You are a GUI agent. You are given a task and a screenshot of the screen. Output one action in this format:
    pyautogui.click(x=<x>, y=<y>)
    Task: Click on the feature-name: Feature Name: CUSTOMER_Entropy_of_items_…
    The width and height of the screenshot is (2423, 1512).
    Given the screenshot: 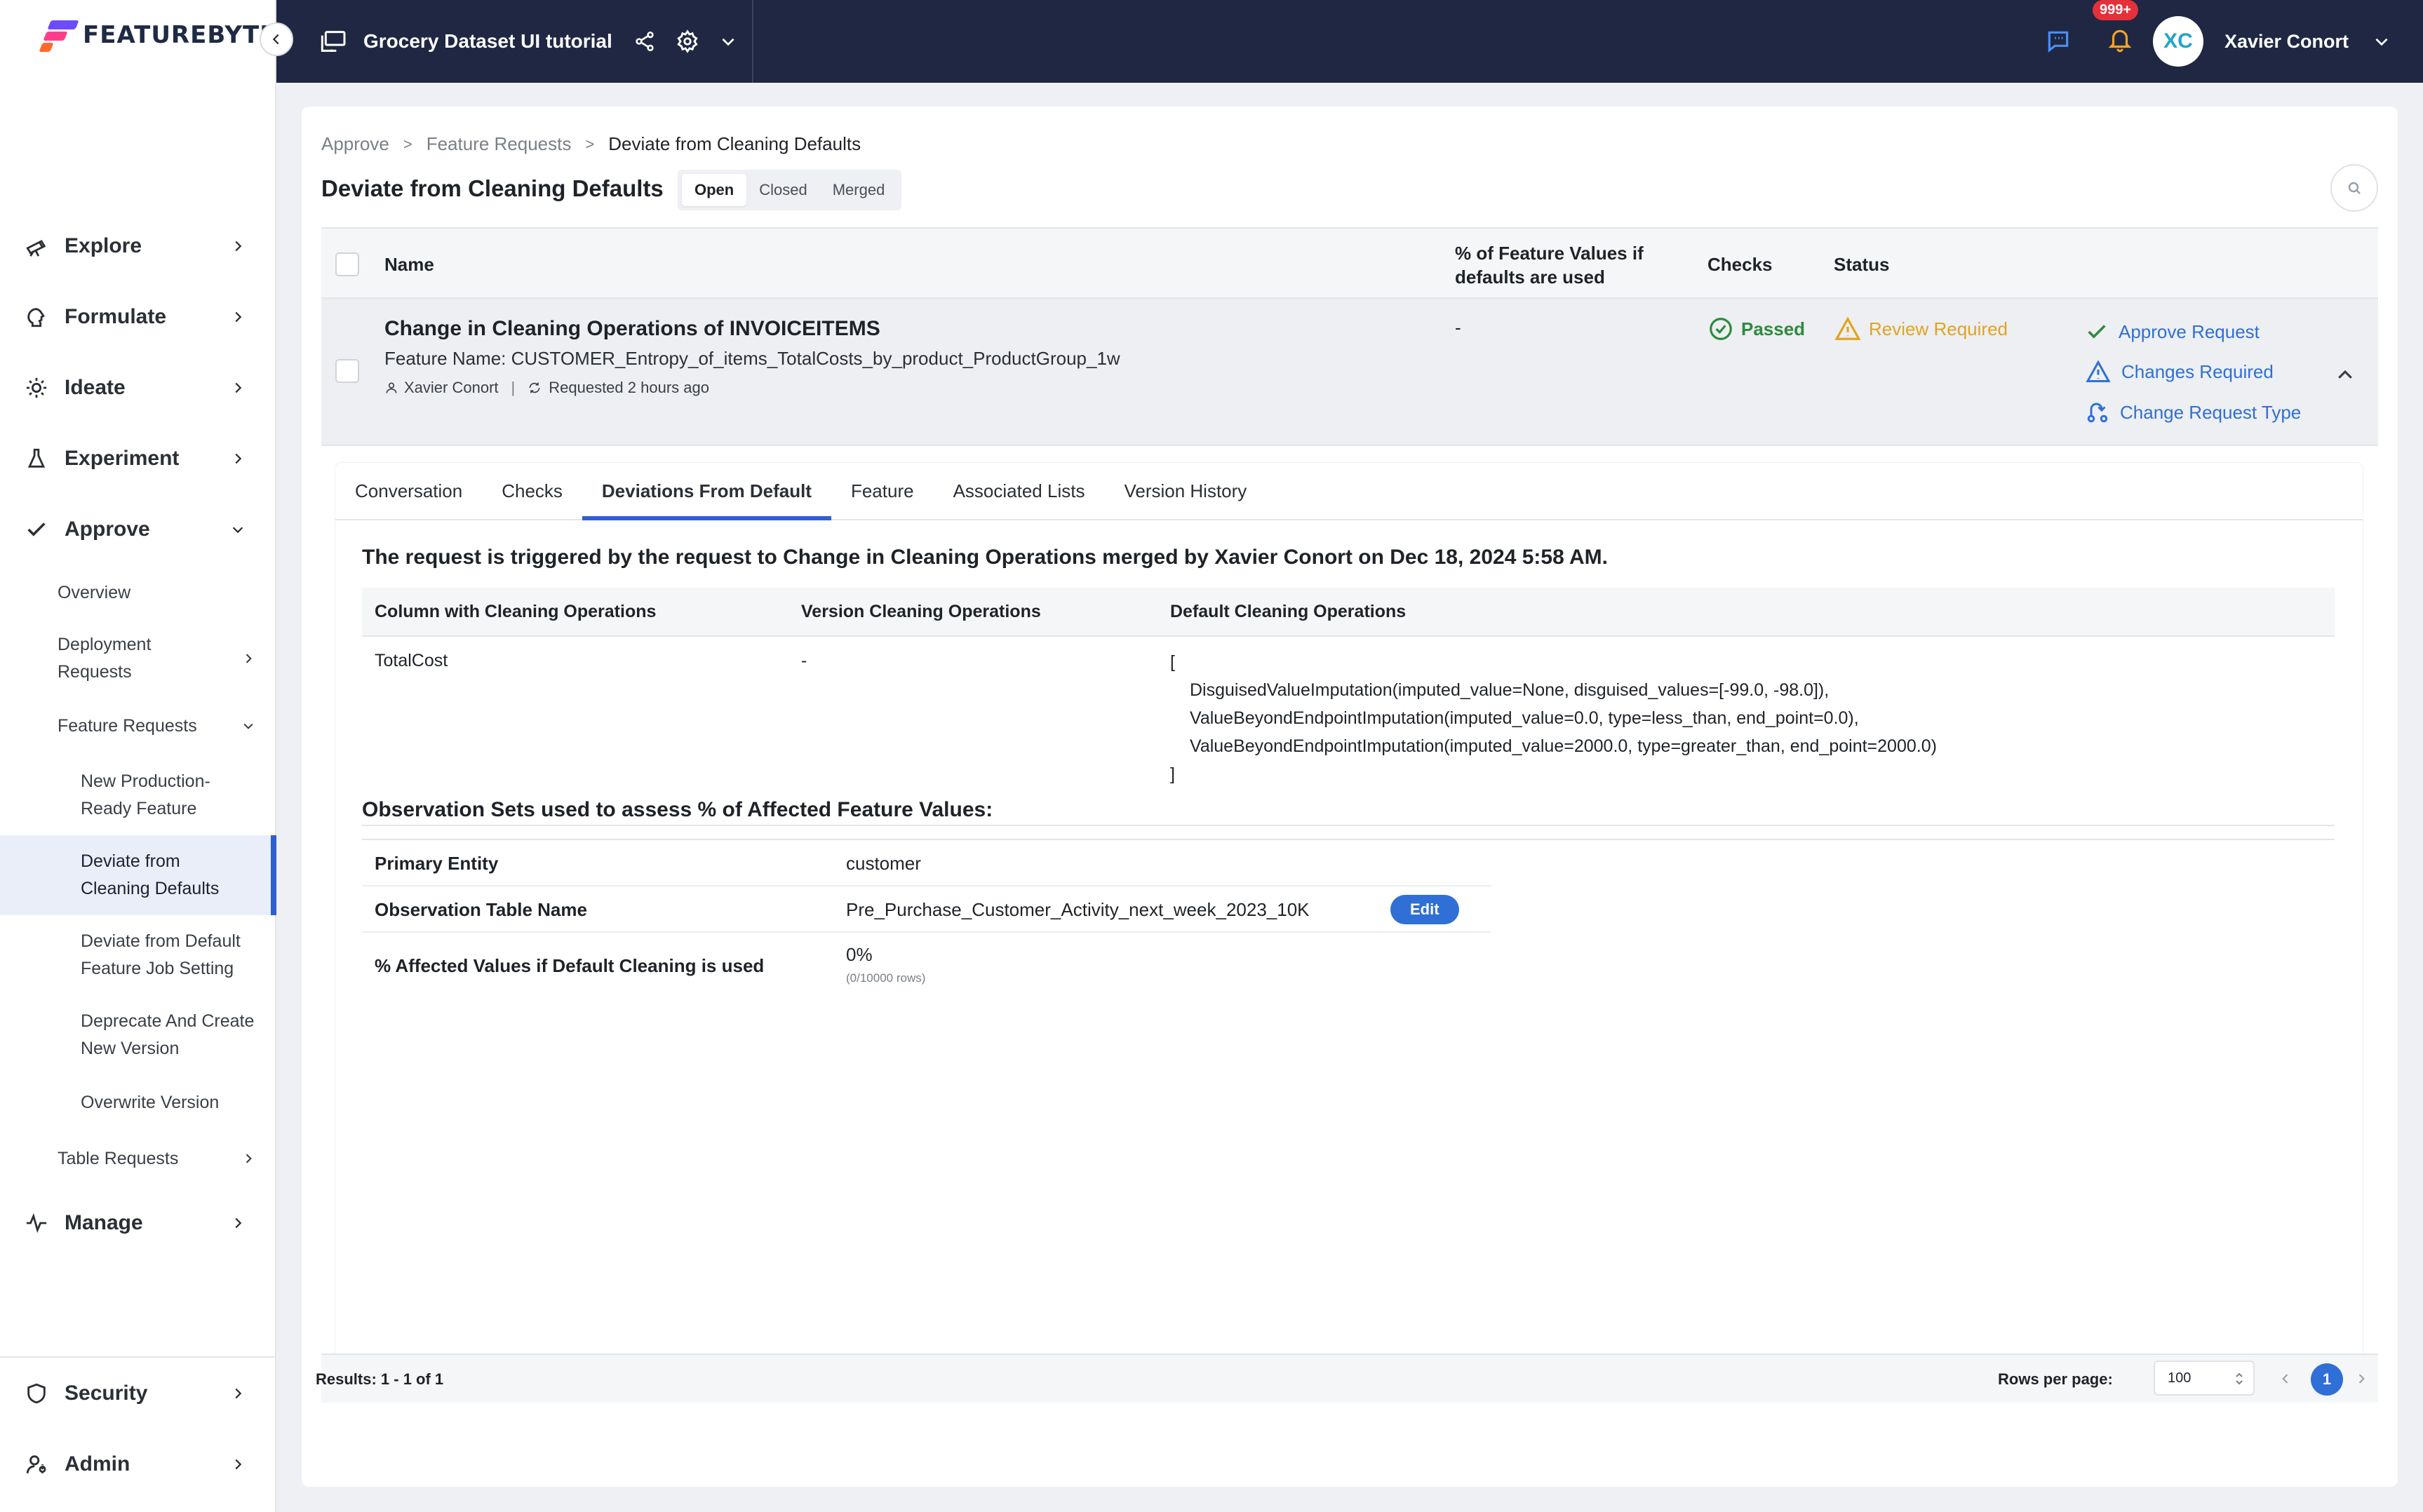 What is the action you would take?
    pyautogui.click(x=752, y=358)
    